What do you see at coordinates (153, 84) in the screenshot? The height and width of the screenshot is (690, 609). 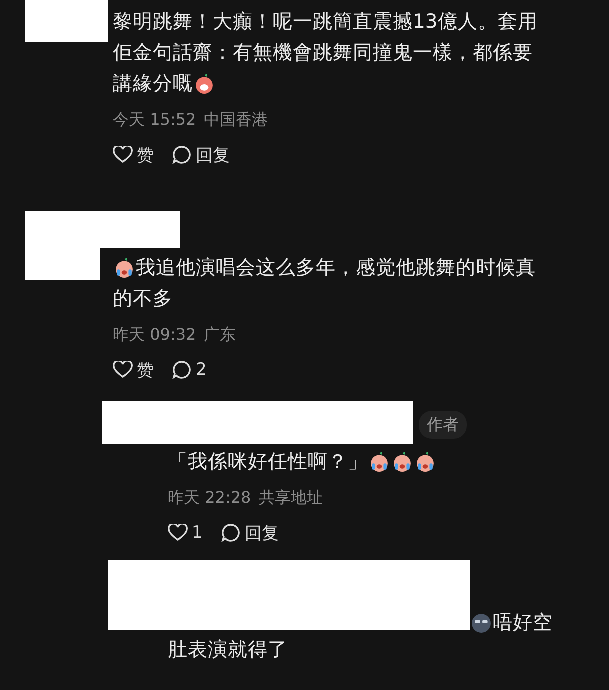 I see `comment-text: 講緣分嘅` at bounding box center [153, 84].